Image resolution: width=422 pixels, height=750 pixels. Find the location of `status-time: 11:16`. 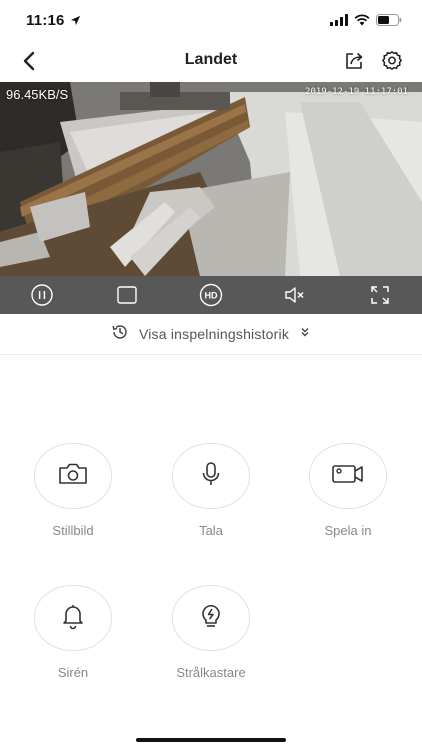

status-time: 11:16 is located at coordinates (45, 20).